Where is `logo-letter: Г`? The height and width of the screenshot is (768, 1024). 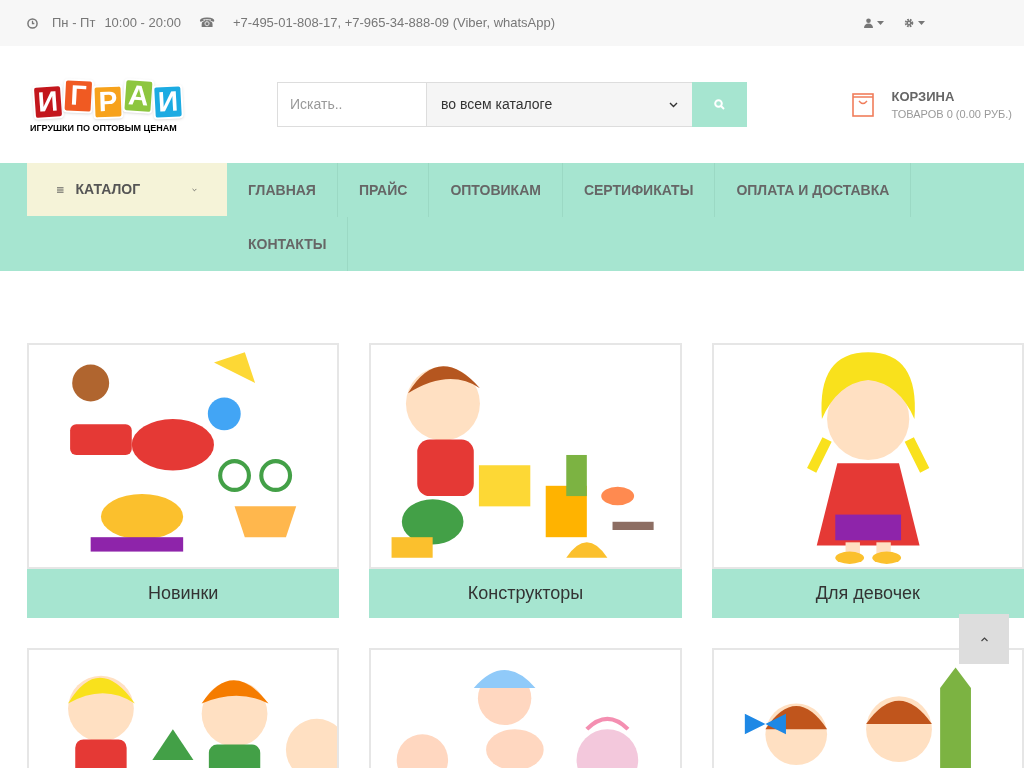 logo-letter: Г is located at coordinates (78, 95).